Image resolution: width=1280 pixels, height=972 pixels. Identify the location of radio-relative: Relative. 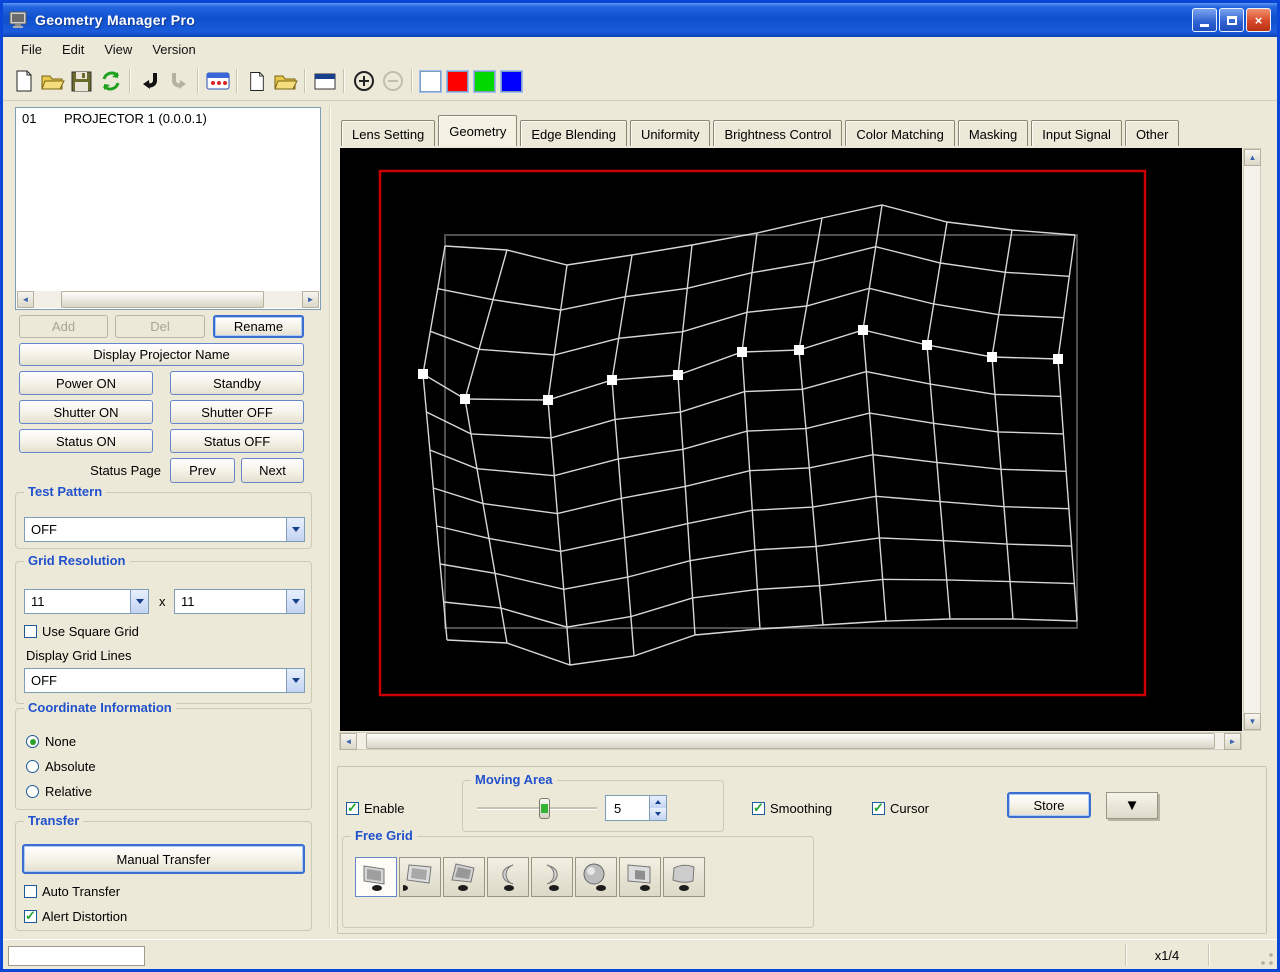
(59, 791).